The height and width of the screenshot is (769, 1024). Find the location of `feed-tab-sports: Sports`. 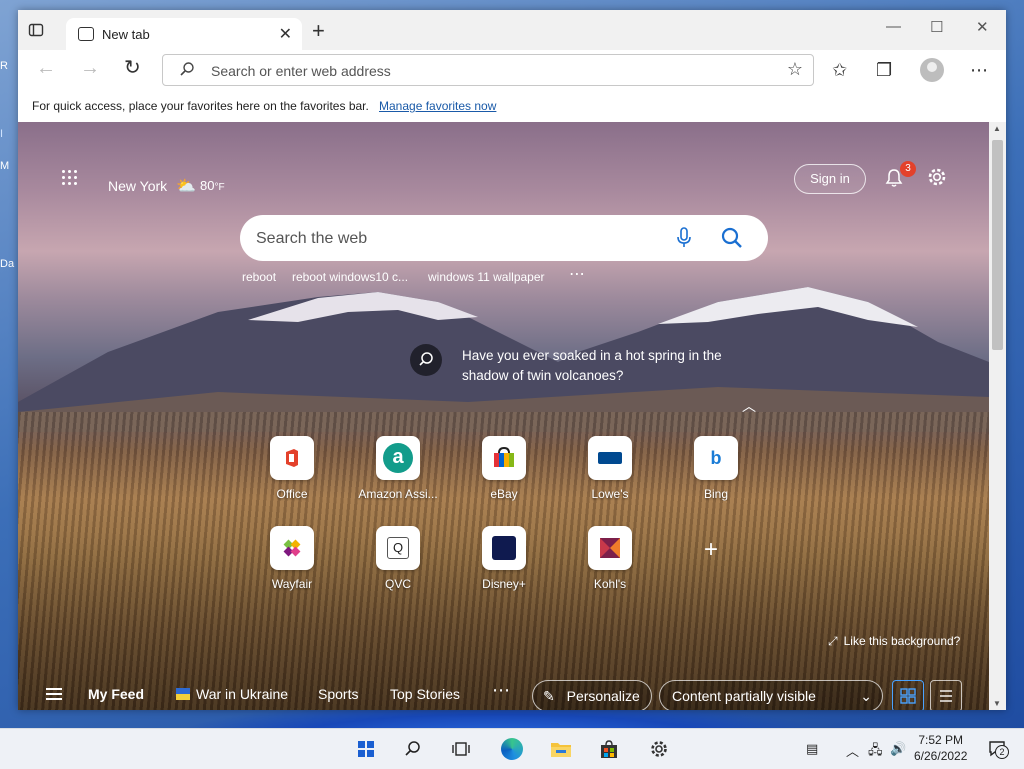

feed-tab-sports: Sports is located at coordinates (338, 694).